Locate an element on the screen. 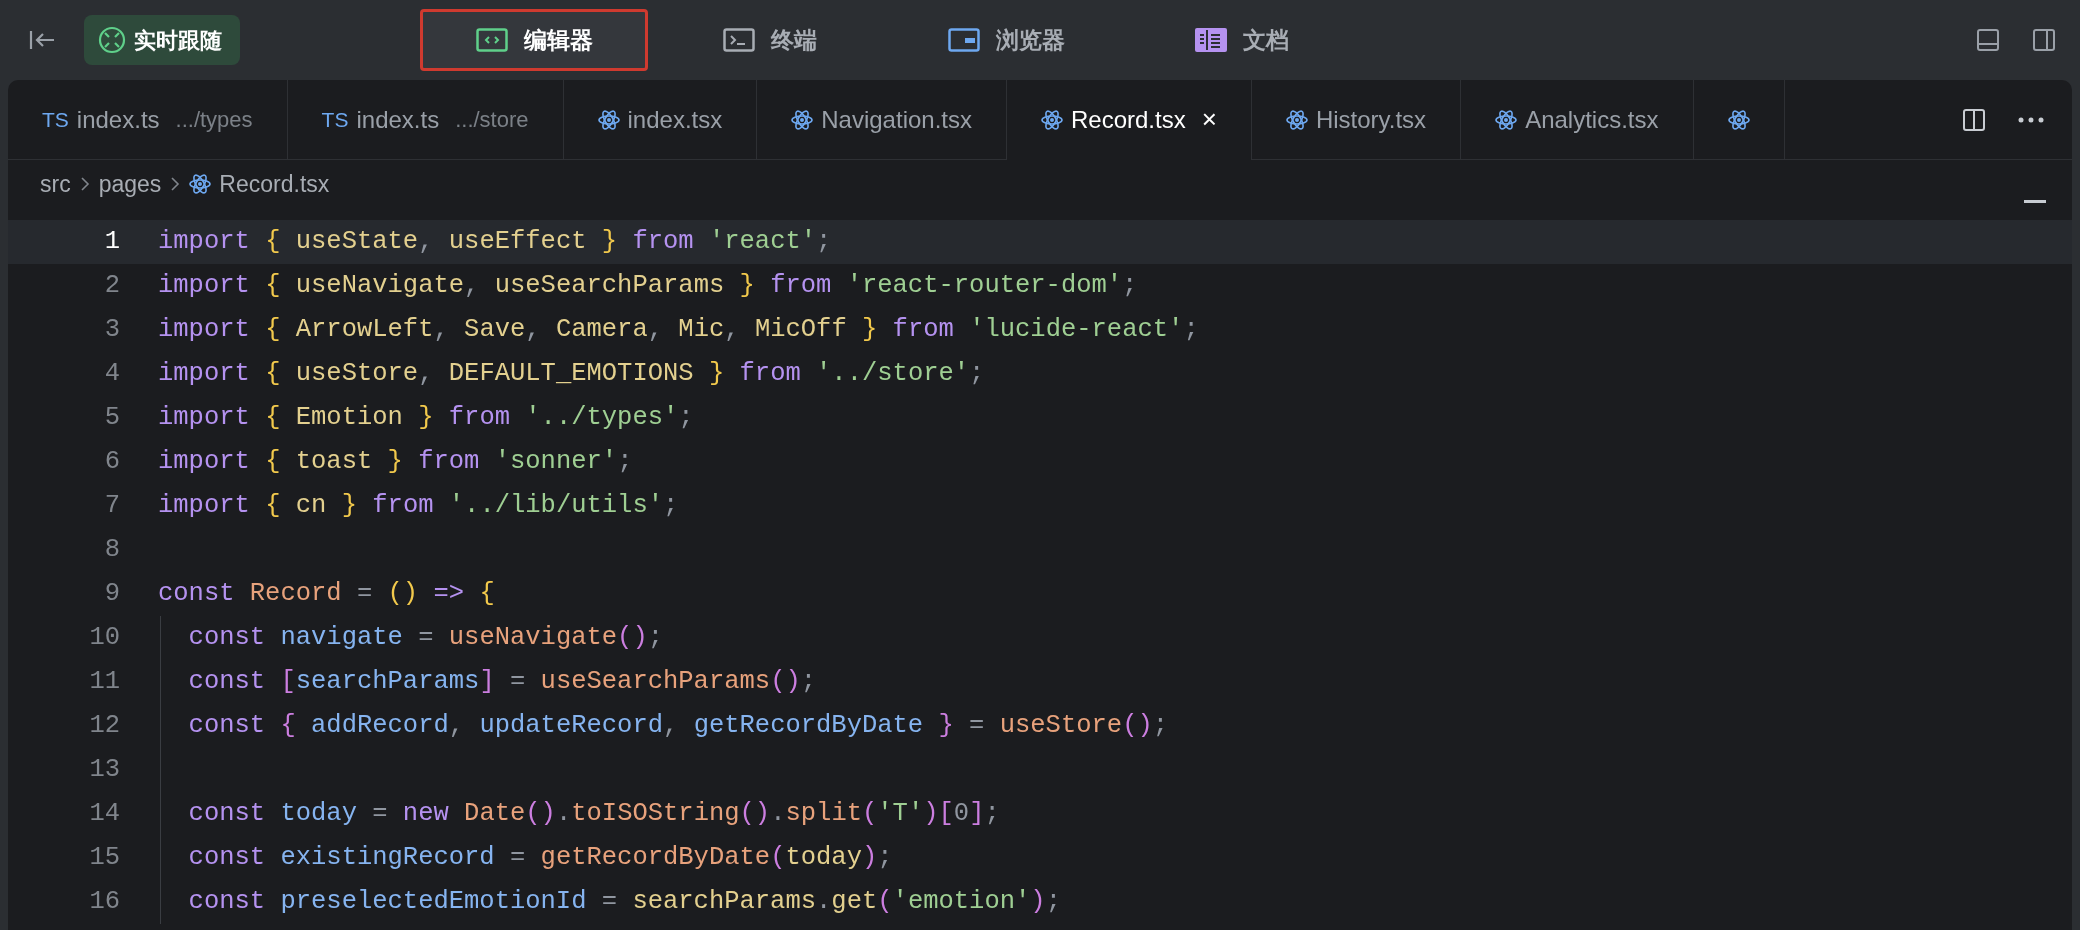 This screenshot has height=930, width=2080. file-tab: index.tsx is located at coordinates (660, 120).